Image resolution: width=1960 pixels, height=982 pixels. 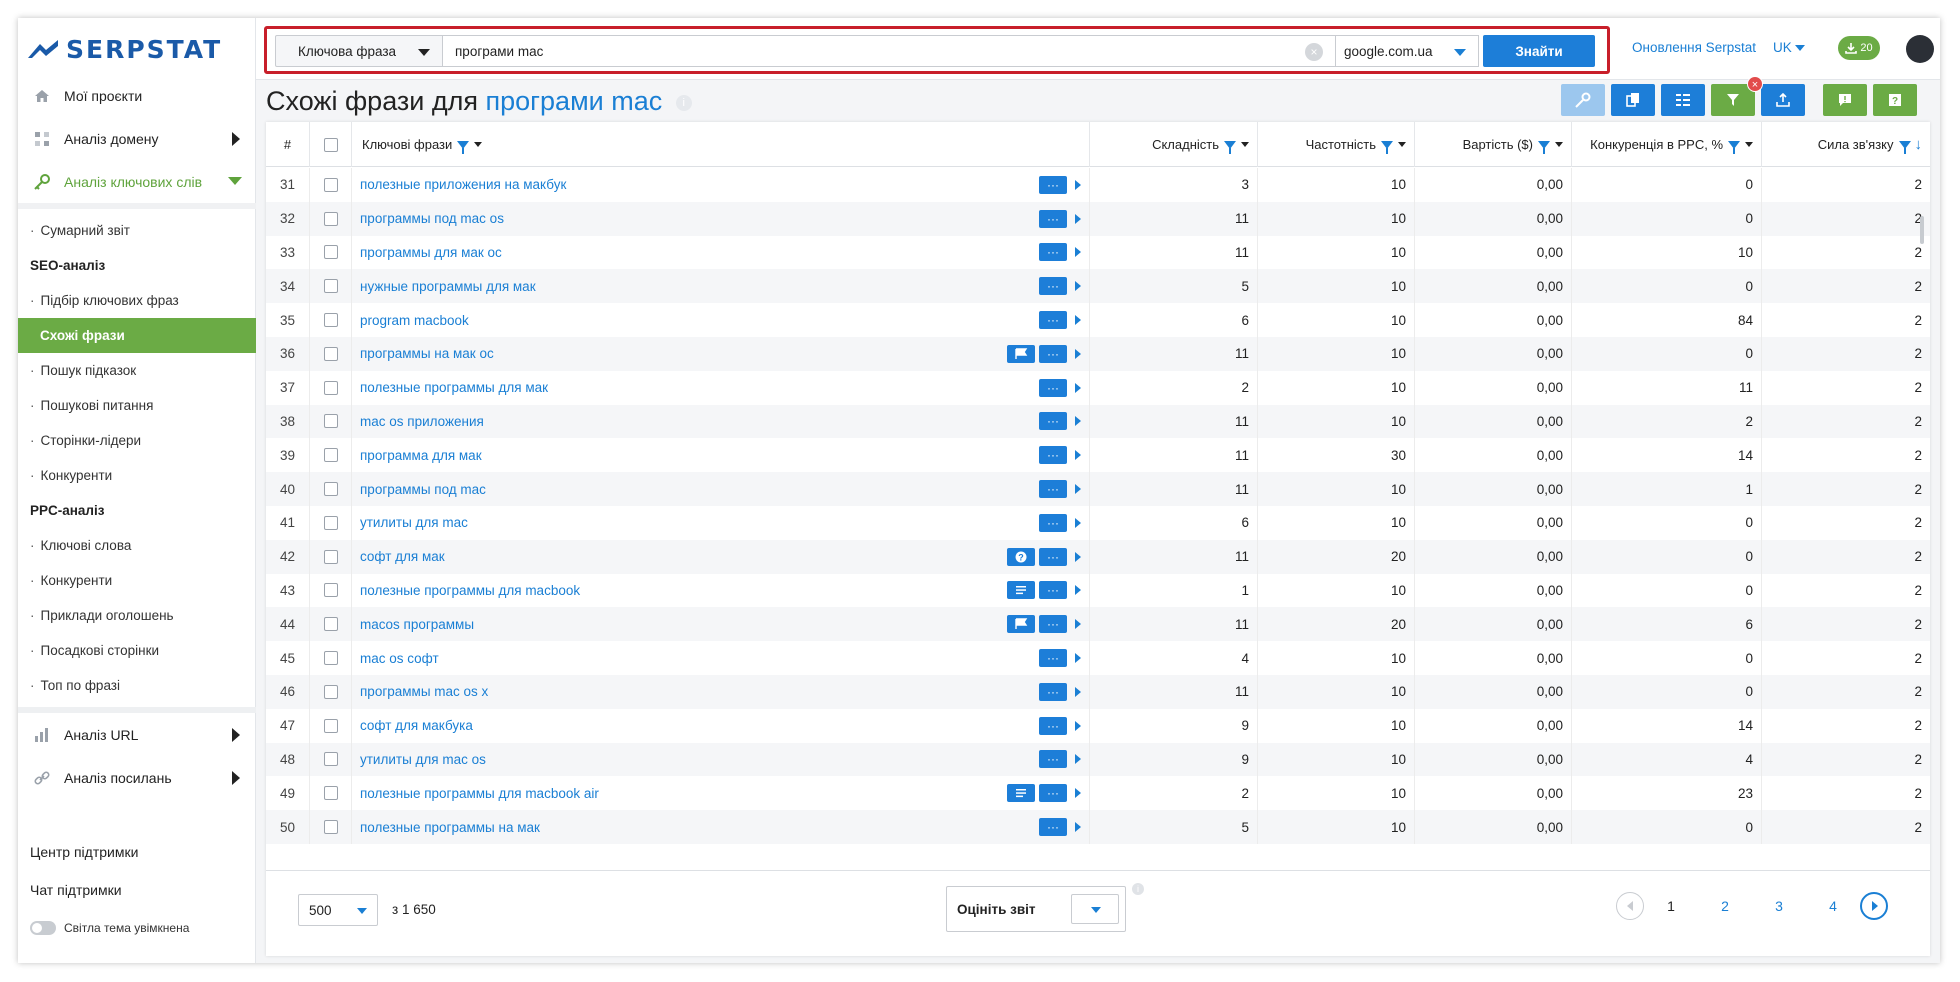 I want to click on keyword-link: программы mac os x, so click(x=424, y=691).